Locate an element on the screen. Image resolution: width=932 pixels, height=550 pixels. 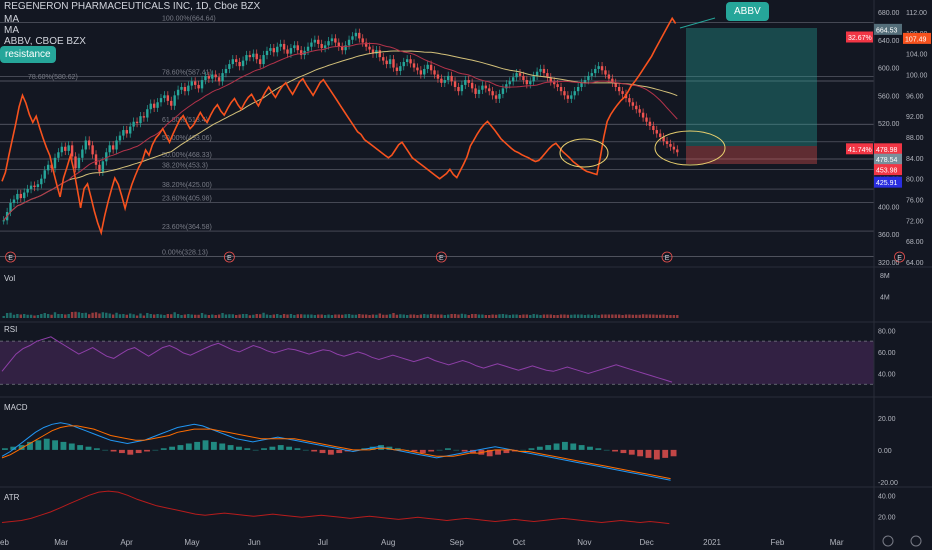
signal-line is located at coordinates (336, 452).